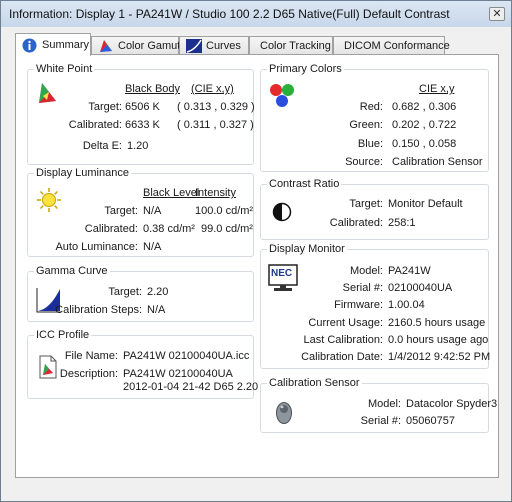 This screenshot has height=502, width=512. What do you see at coordinates (397, 46) in the screenshot?
I see `tab-label: DICOM Conformance` at bounding box center [397, 46].